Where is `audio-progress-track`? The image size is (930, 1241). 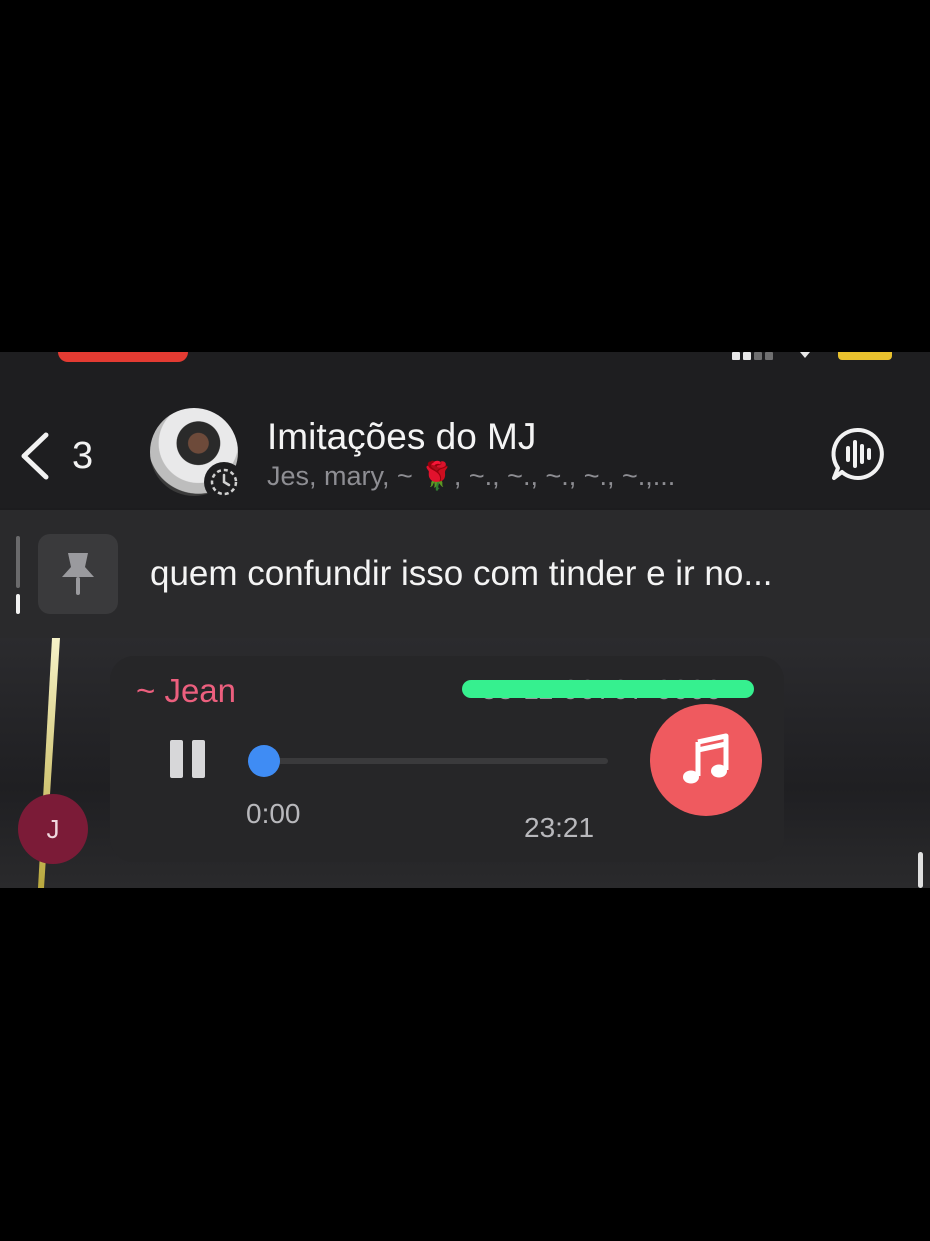
audio-progress-track is located at coordinates (436, 761).